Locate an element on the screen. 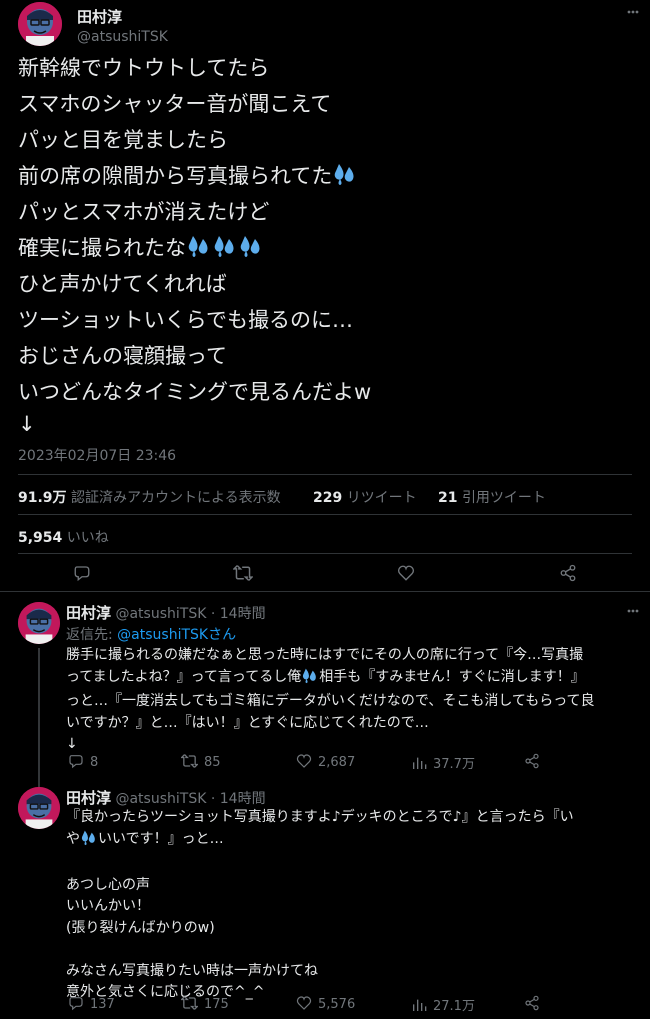  reply-action: 8 is located at coordinates (83, 761).